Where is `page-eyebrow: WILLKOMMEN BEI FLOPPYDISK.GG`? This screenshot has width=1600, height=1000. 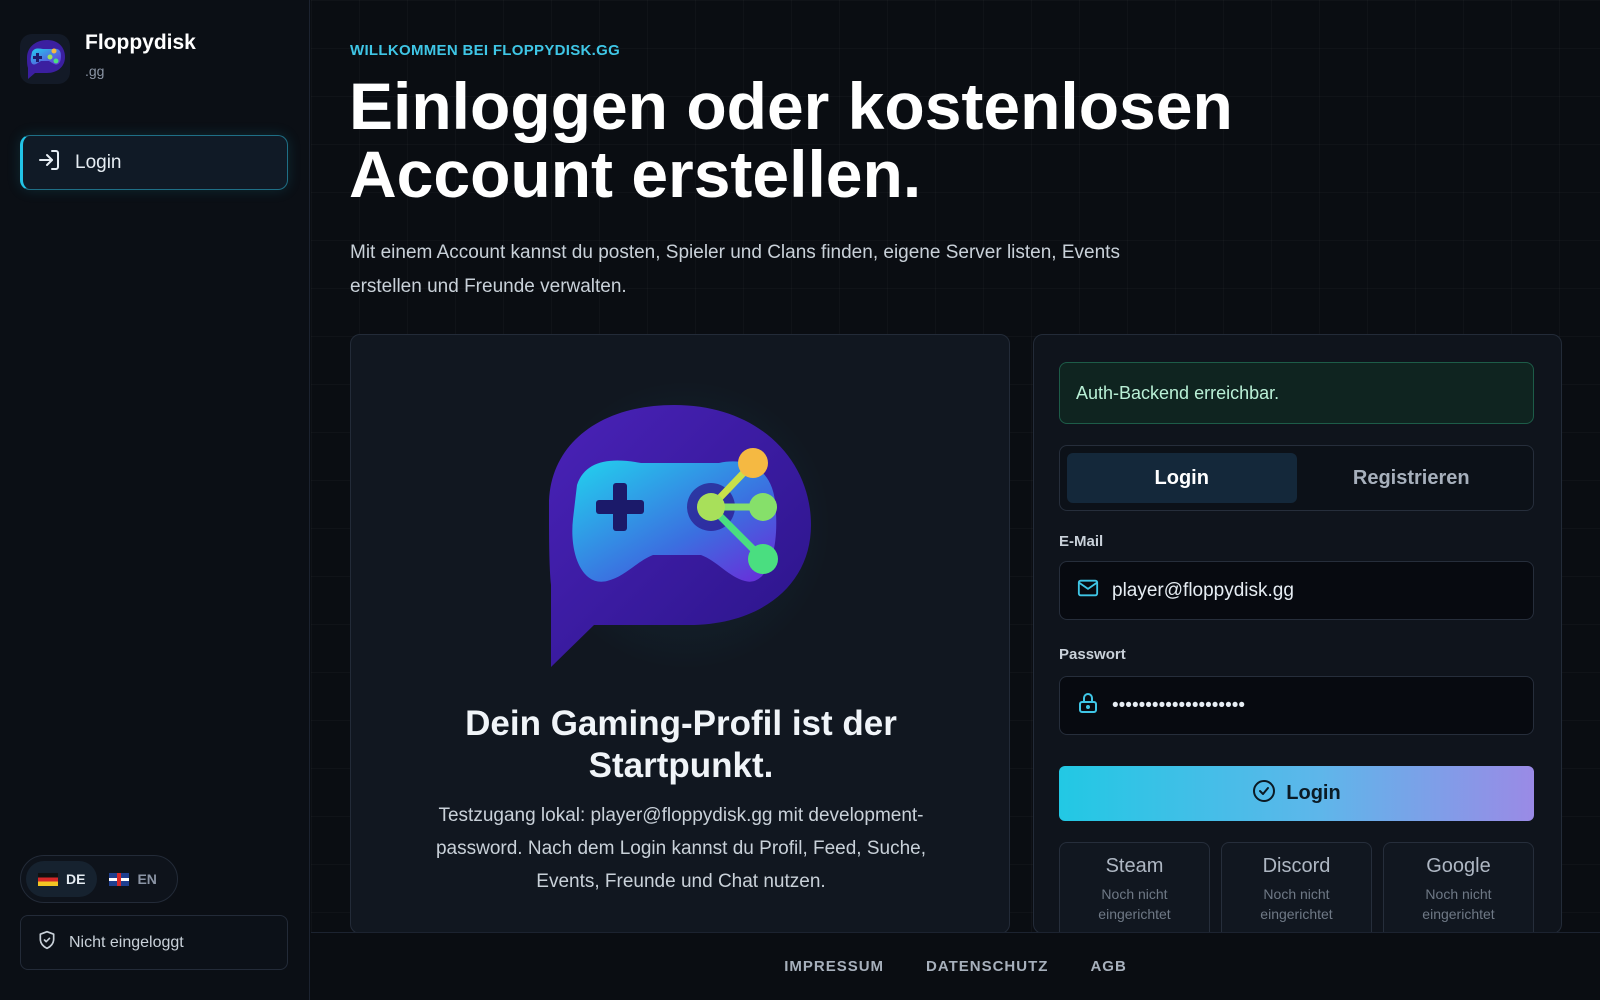
page-eyebrow: WILLKOMMEN BEI FLOPPYDISK.GG is located at coordinates (485, 50).